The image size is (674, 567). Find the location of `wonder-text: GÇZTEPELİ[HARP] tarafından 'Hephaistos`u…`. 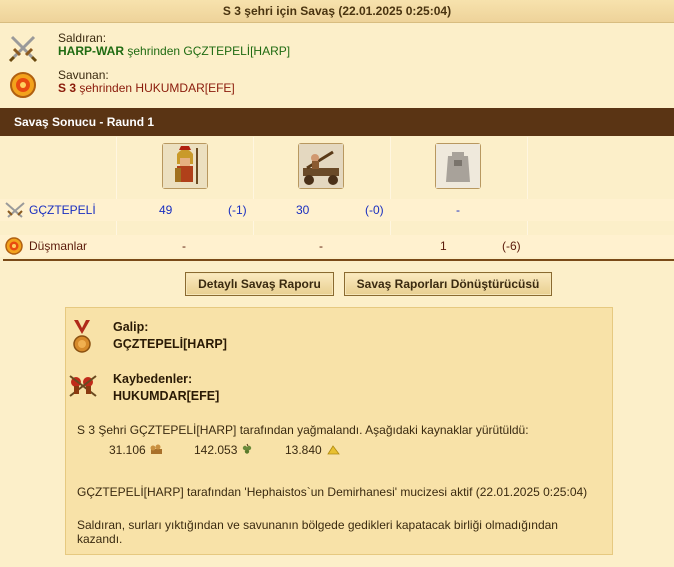

wonder-text: GÇZTEPELİ[HARP] tarafından 'Hephaistos`u… is located at coordinates (332, 492).